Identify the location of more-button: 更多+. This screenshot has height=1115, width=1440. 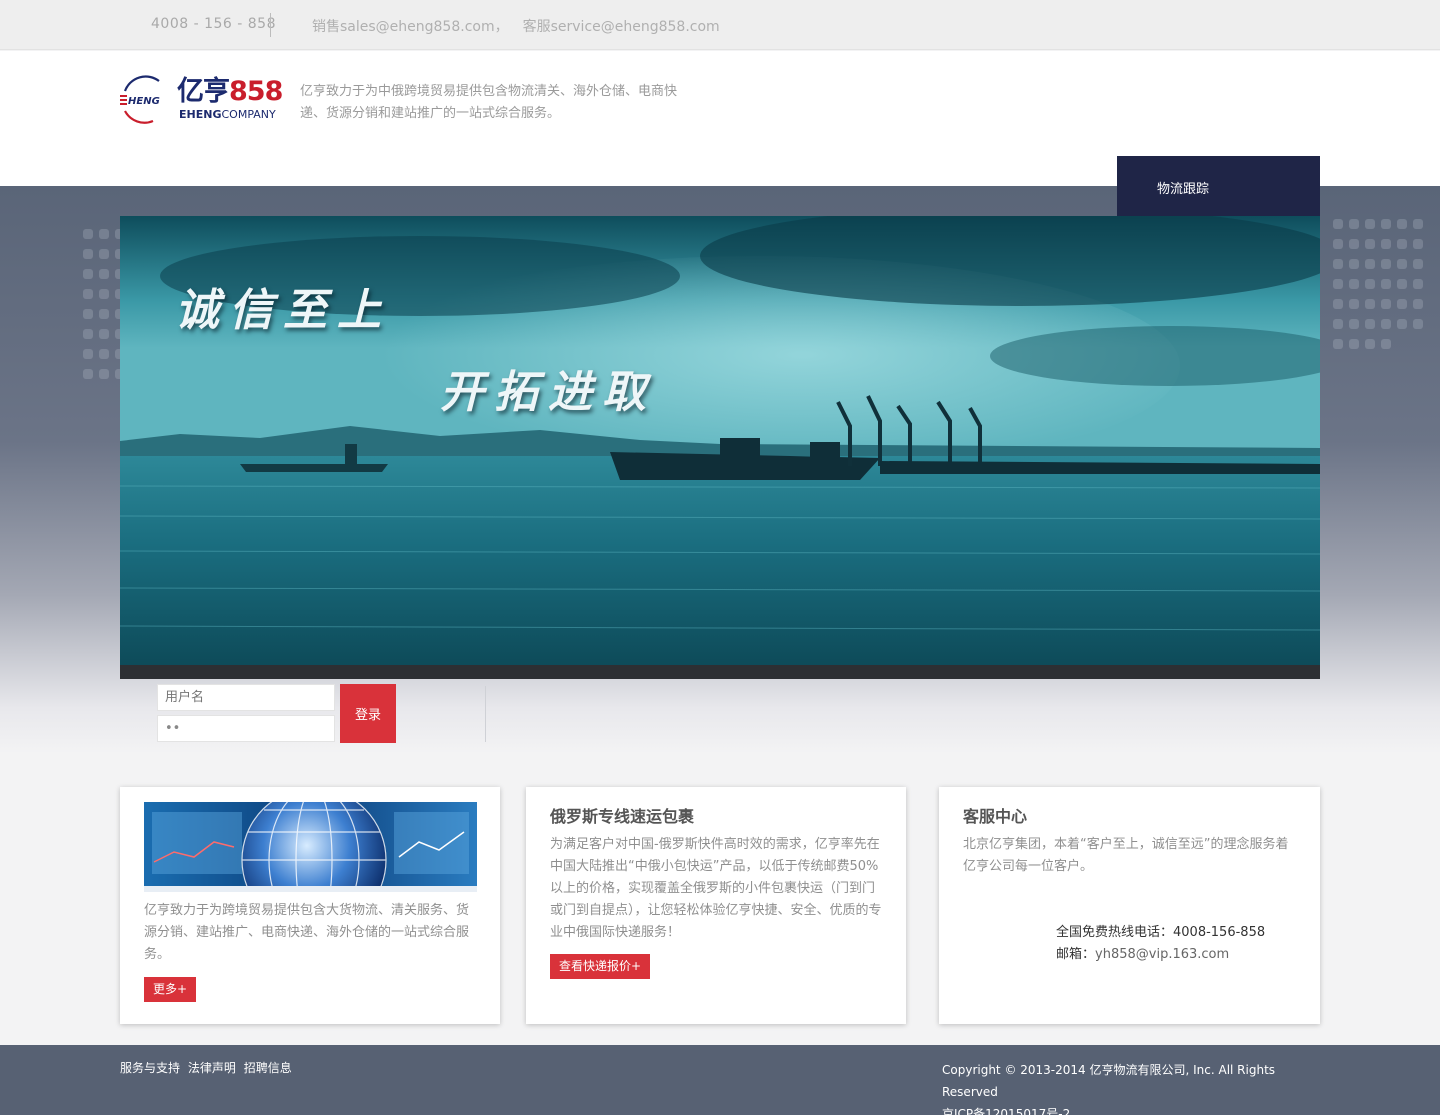
(170, 989).